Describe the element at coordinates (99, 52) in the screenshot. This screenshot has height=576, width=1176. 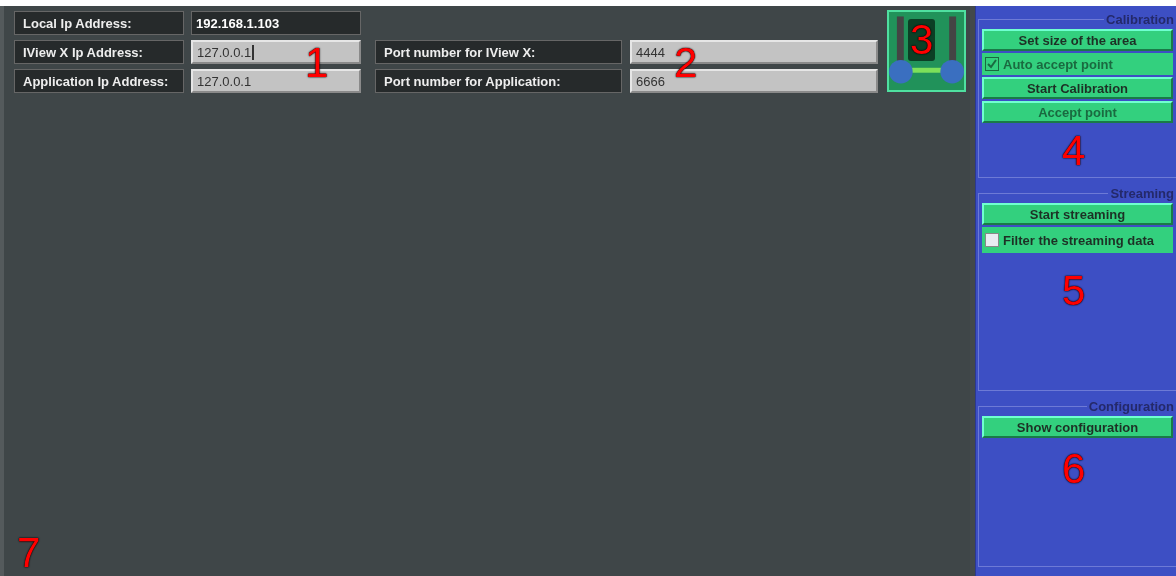
I see `field-label: IView X Ip Address:` at that location.